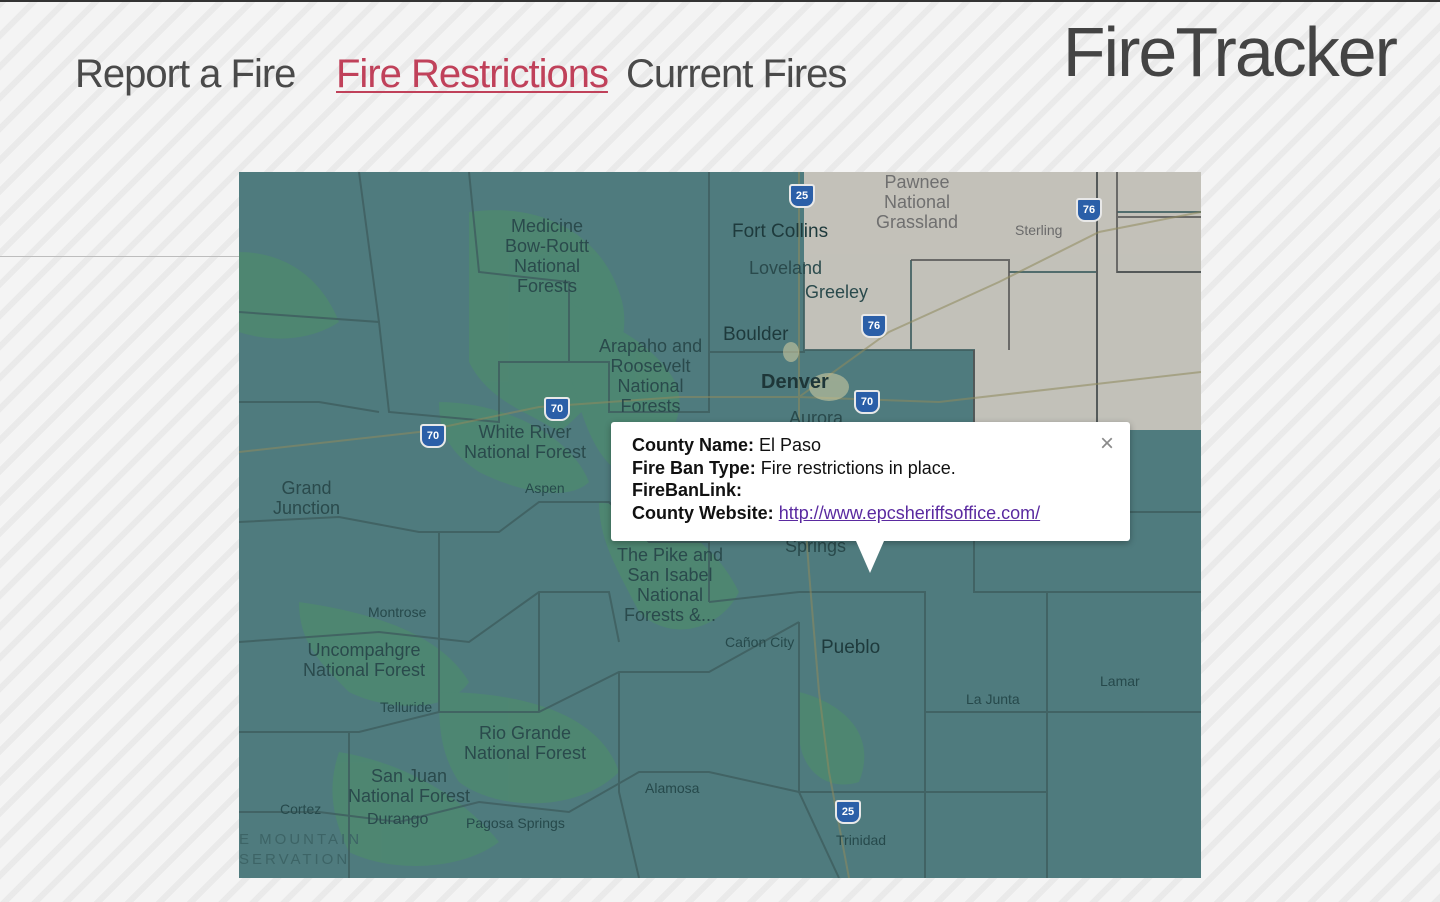 Image resolution: width=1440 pixels, height=902 pixels. I want to click on label-alamosa: Alamosa, so click(672, 788).